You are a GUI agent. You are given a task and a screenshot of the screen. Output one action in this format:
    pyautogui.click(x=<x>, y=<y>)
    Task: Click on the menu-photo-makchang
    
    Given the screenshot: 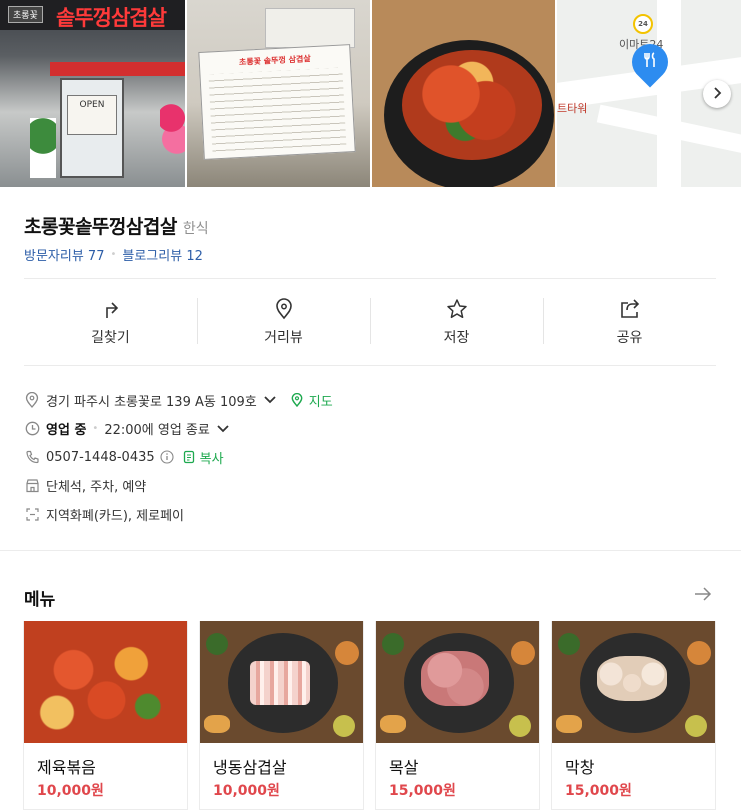 What is the action you would take?
    pyautogui.click(x=633, y=682)
    